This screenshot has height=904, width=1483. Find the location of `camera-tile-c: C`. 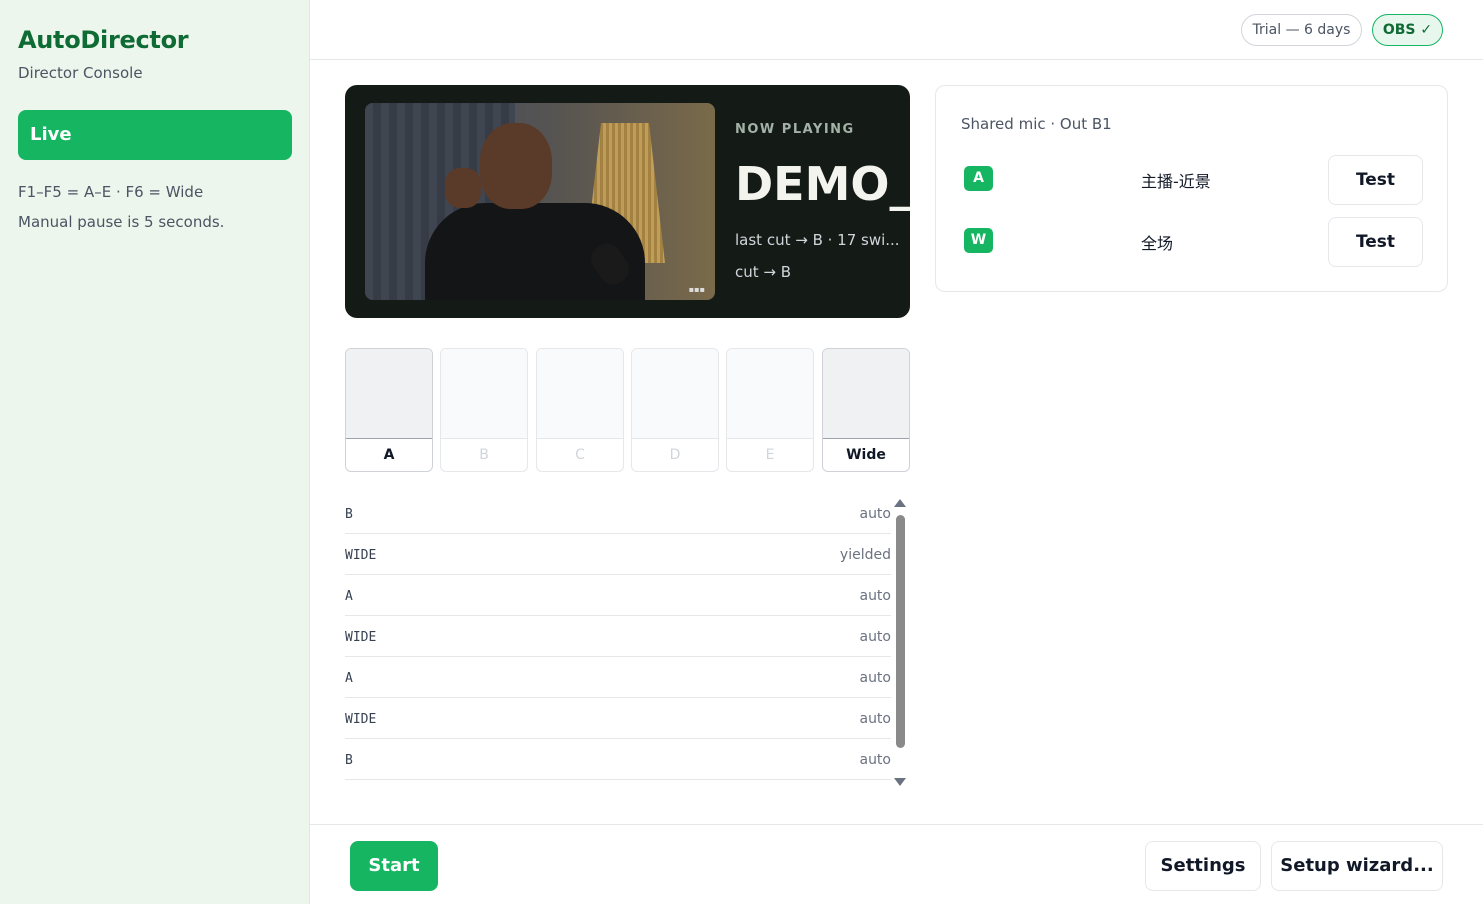

camera-tile-c: C is located at coordinates (580, 410).